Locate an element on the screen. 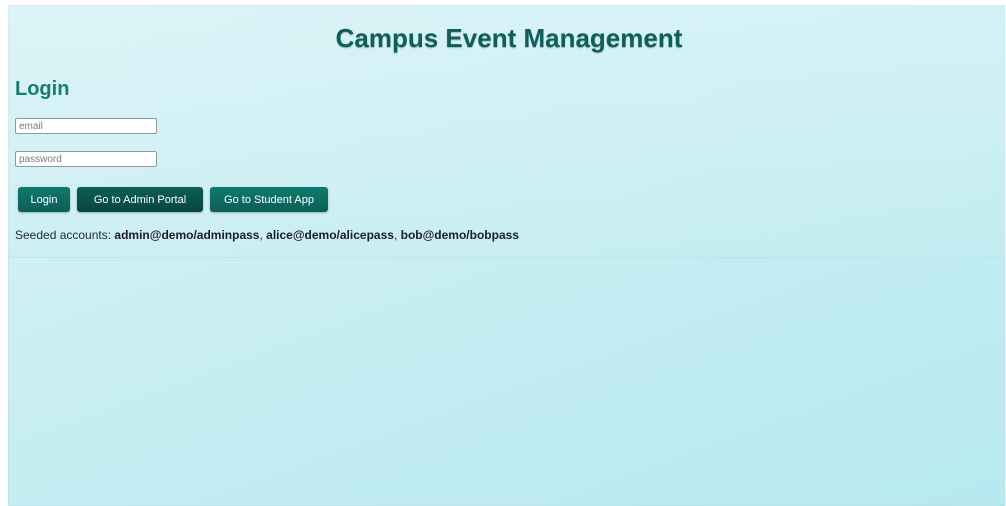 The width and height of the screenshot is (1006, 506). admin-portal-button: Go to Admin Portal is located at coordinates (140, 199).